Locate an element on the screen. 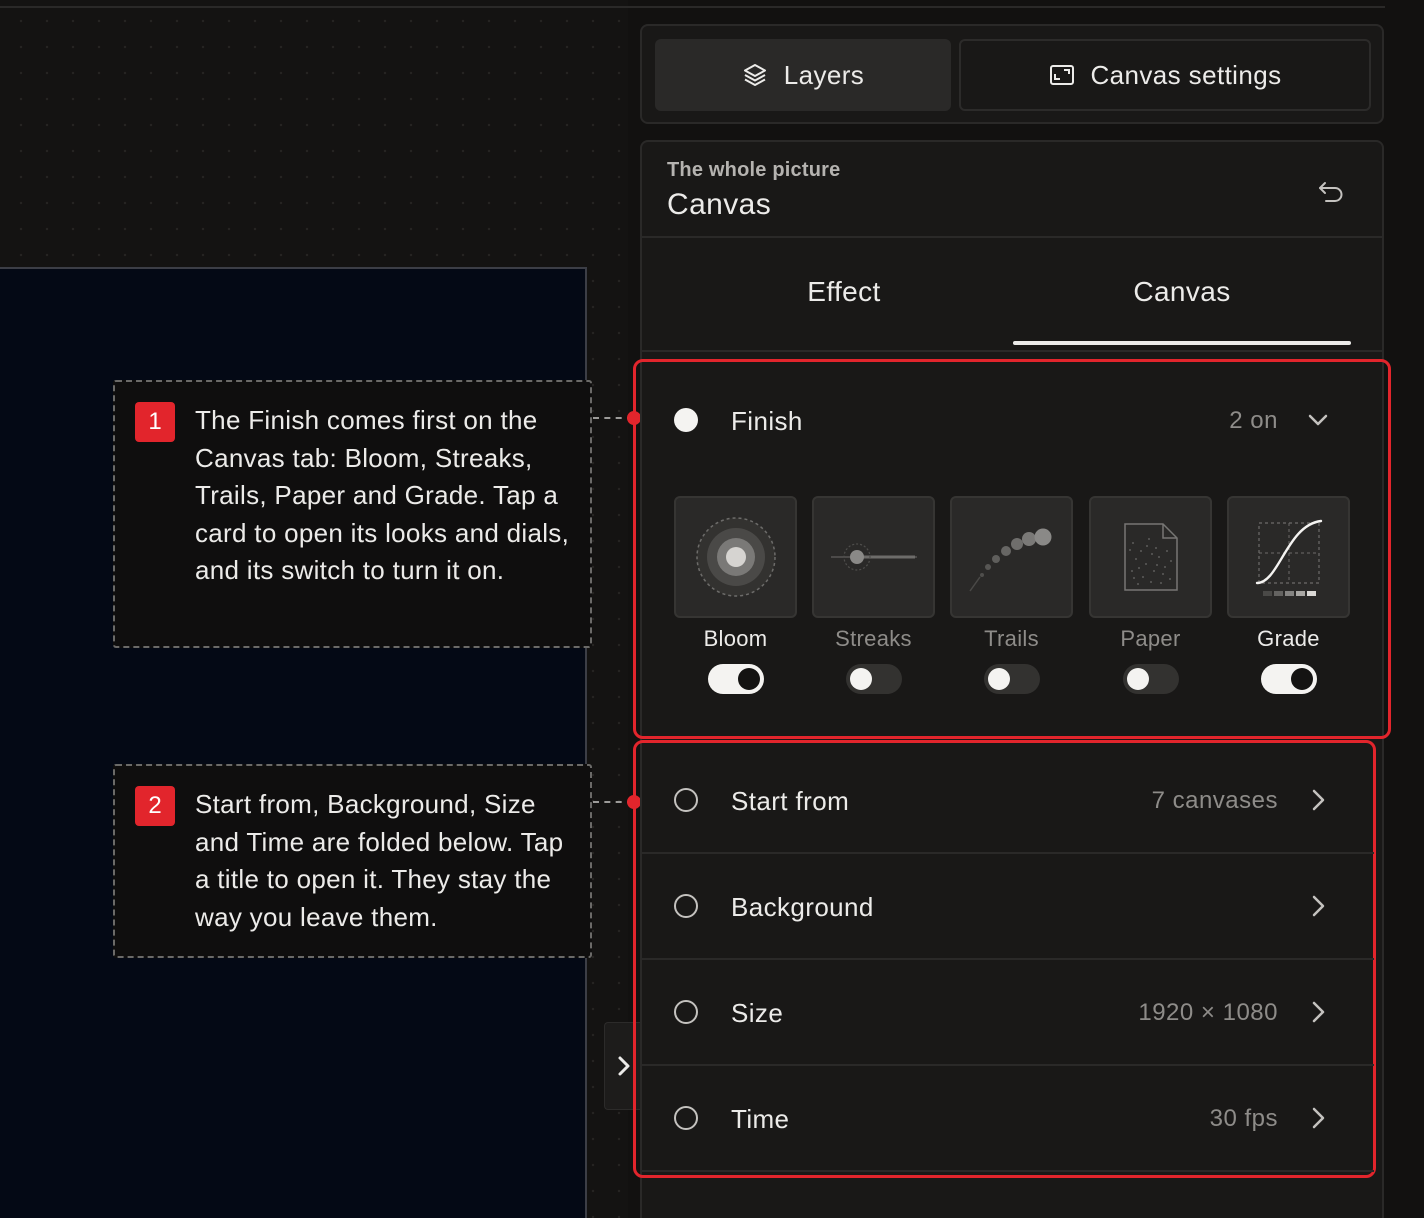  card-label: Bloom is located at coordinates (735, 638).